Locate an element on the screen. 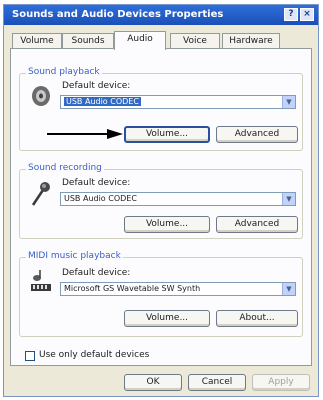 Image resolution: width=323 pixels, height=400 pixels. ok-button: OK is located at coordinates (153, 382).